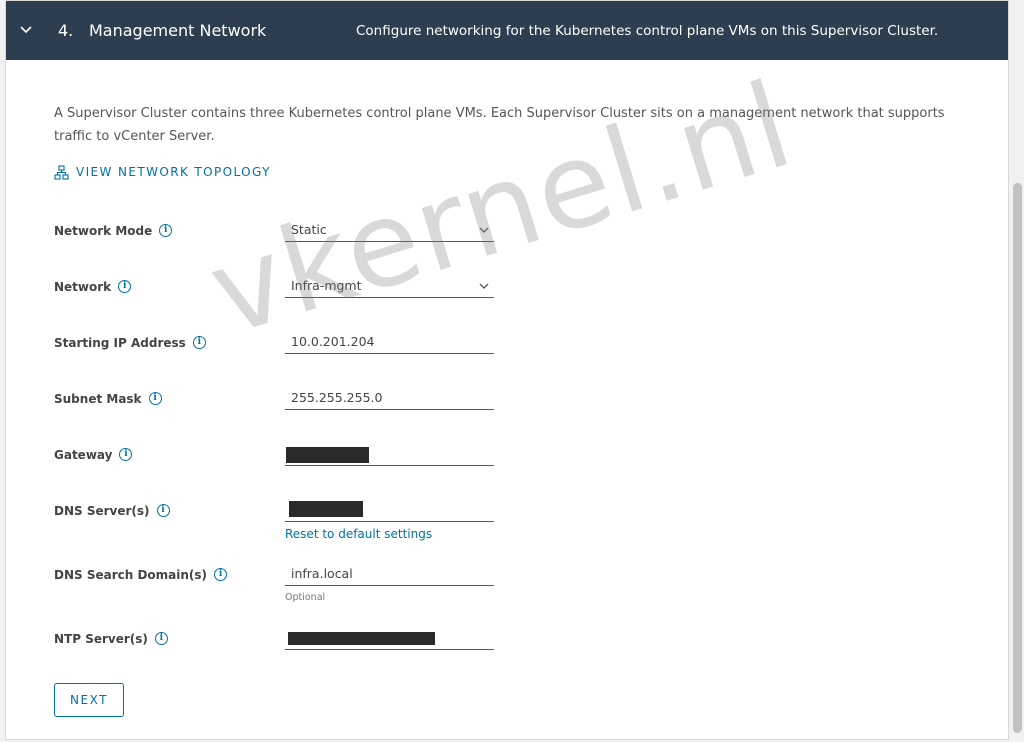 The image size is (1024, 742). I want to click on network-mode-select: Static, so click(389, 230).